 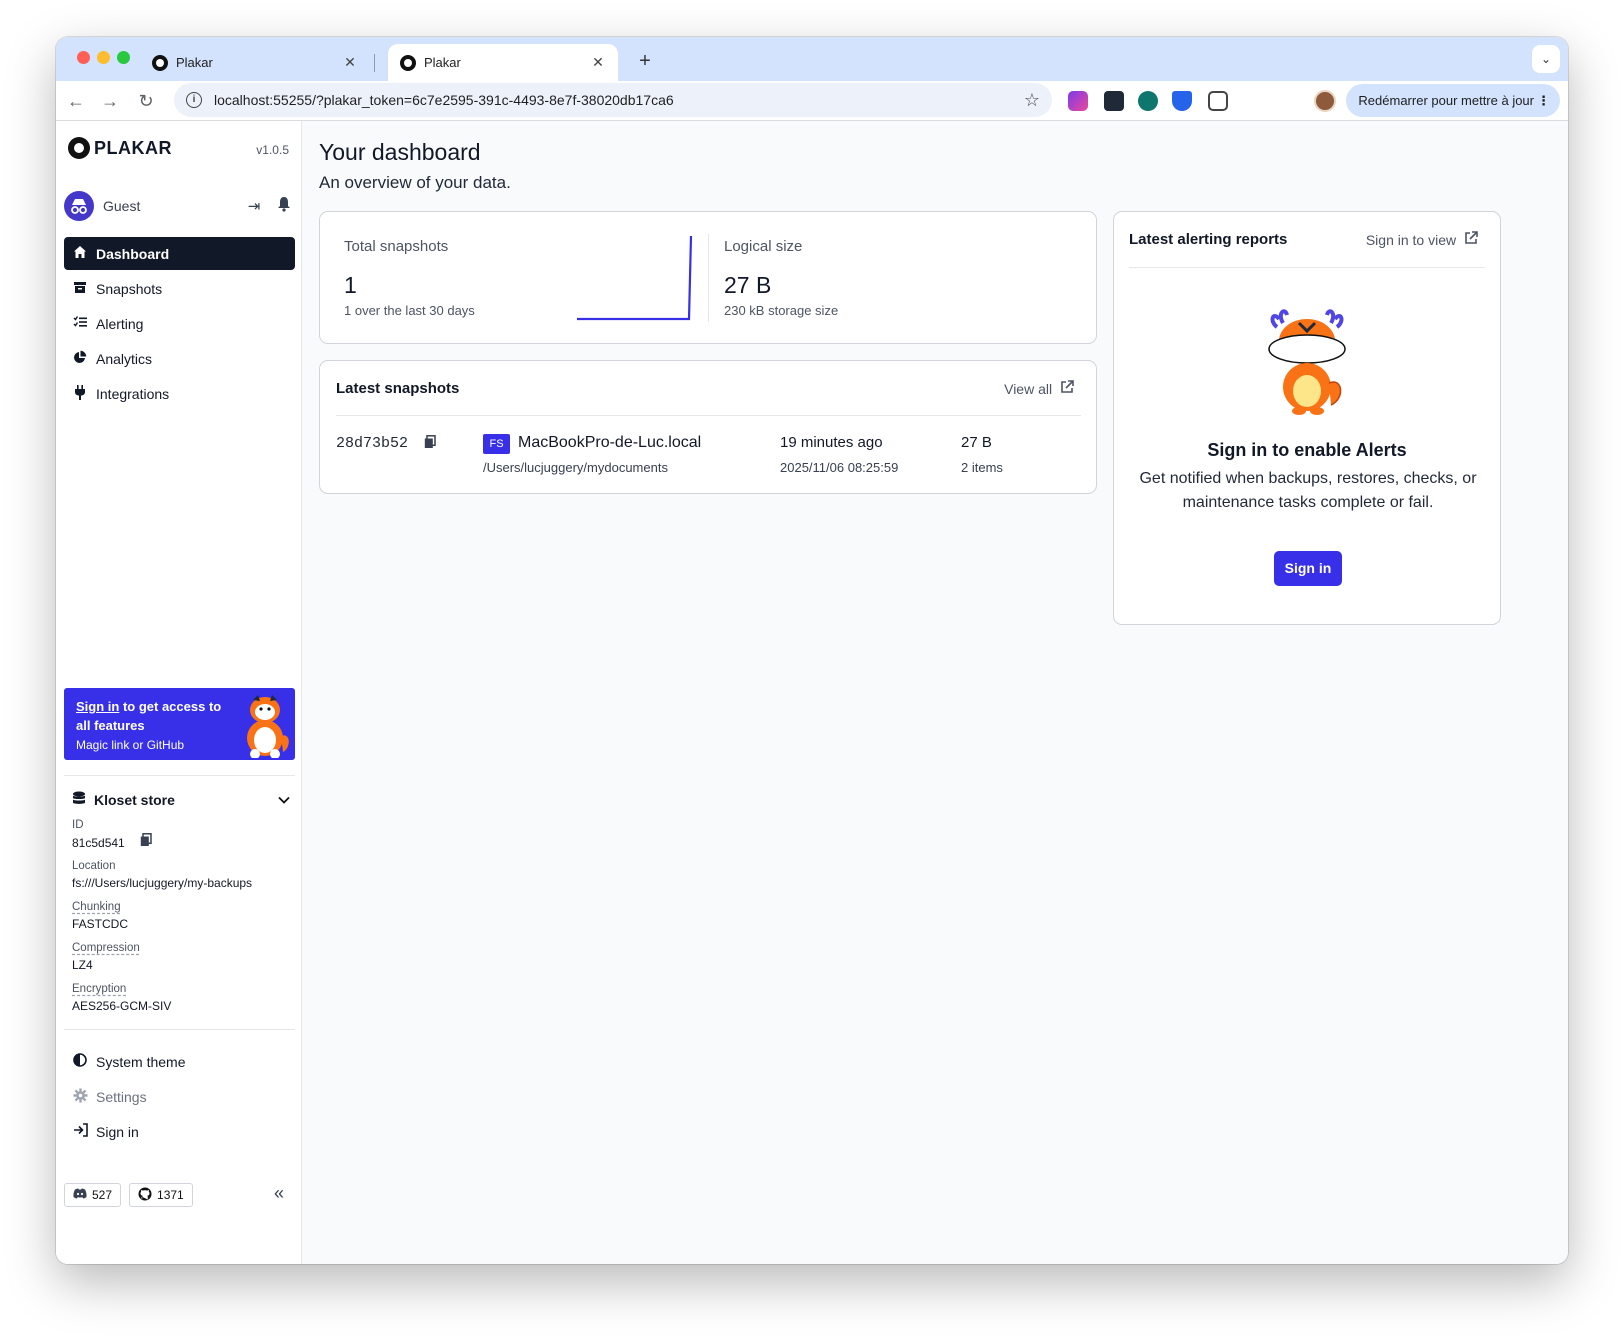 I want to click on close-window-button, so click(x=83, y=57).